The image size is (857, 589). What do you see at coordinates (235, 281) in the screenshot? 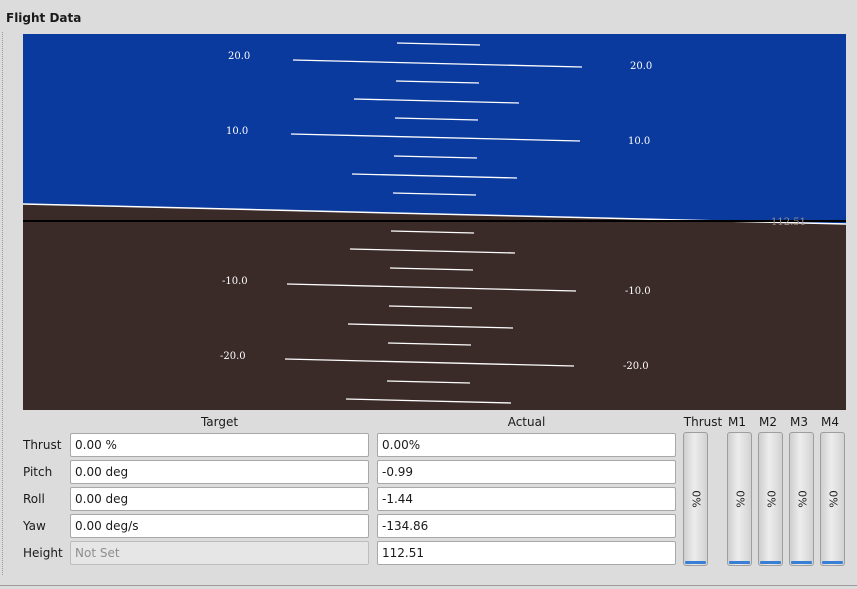
I see `pitch-label-n10-left: -10.0` at bounding box center [235, 281].